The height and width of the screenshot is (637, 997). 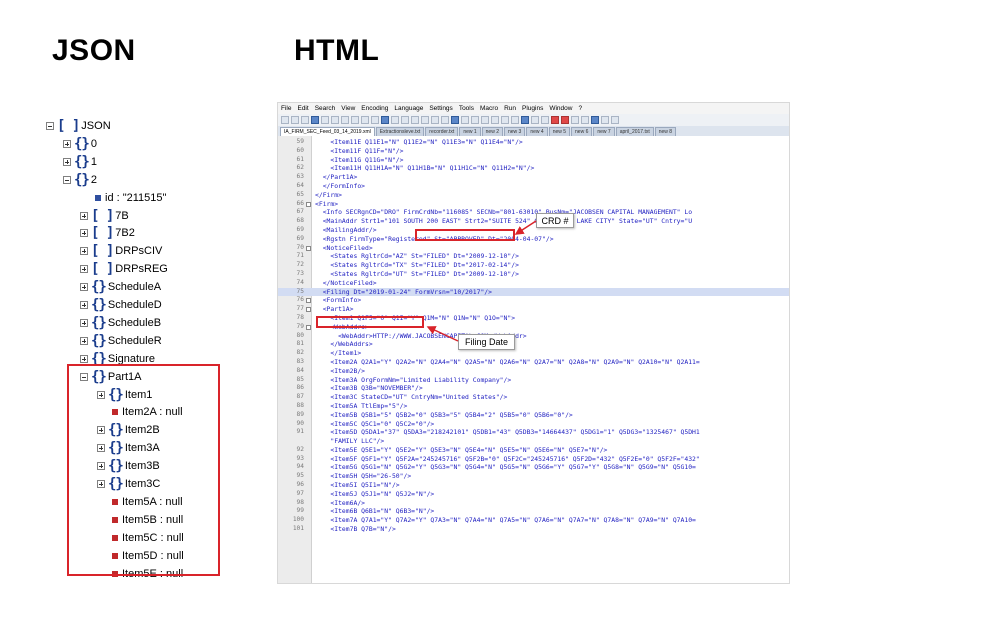 I want to click on file-tab: april_2017.txt, so click(x=634, y=131).